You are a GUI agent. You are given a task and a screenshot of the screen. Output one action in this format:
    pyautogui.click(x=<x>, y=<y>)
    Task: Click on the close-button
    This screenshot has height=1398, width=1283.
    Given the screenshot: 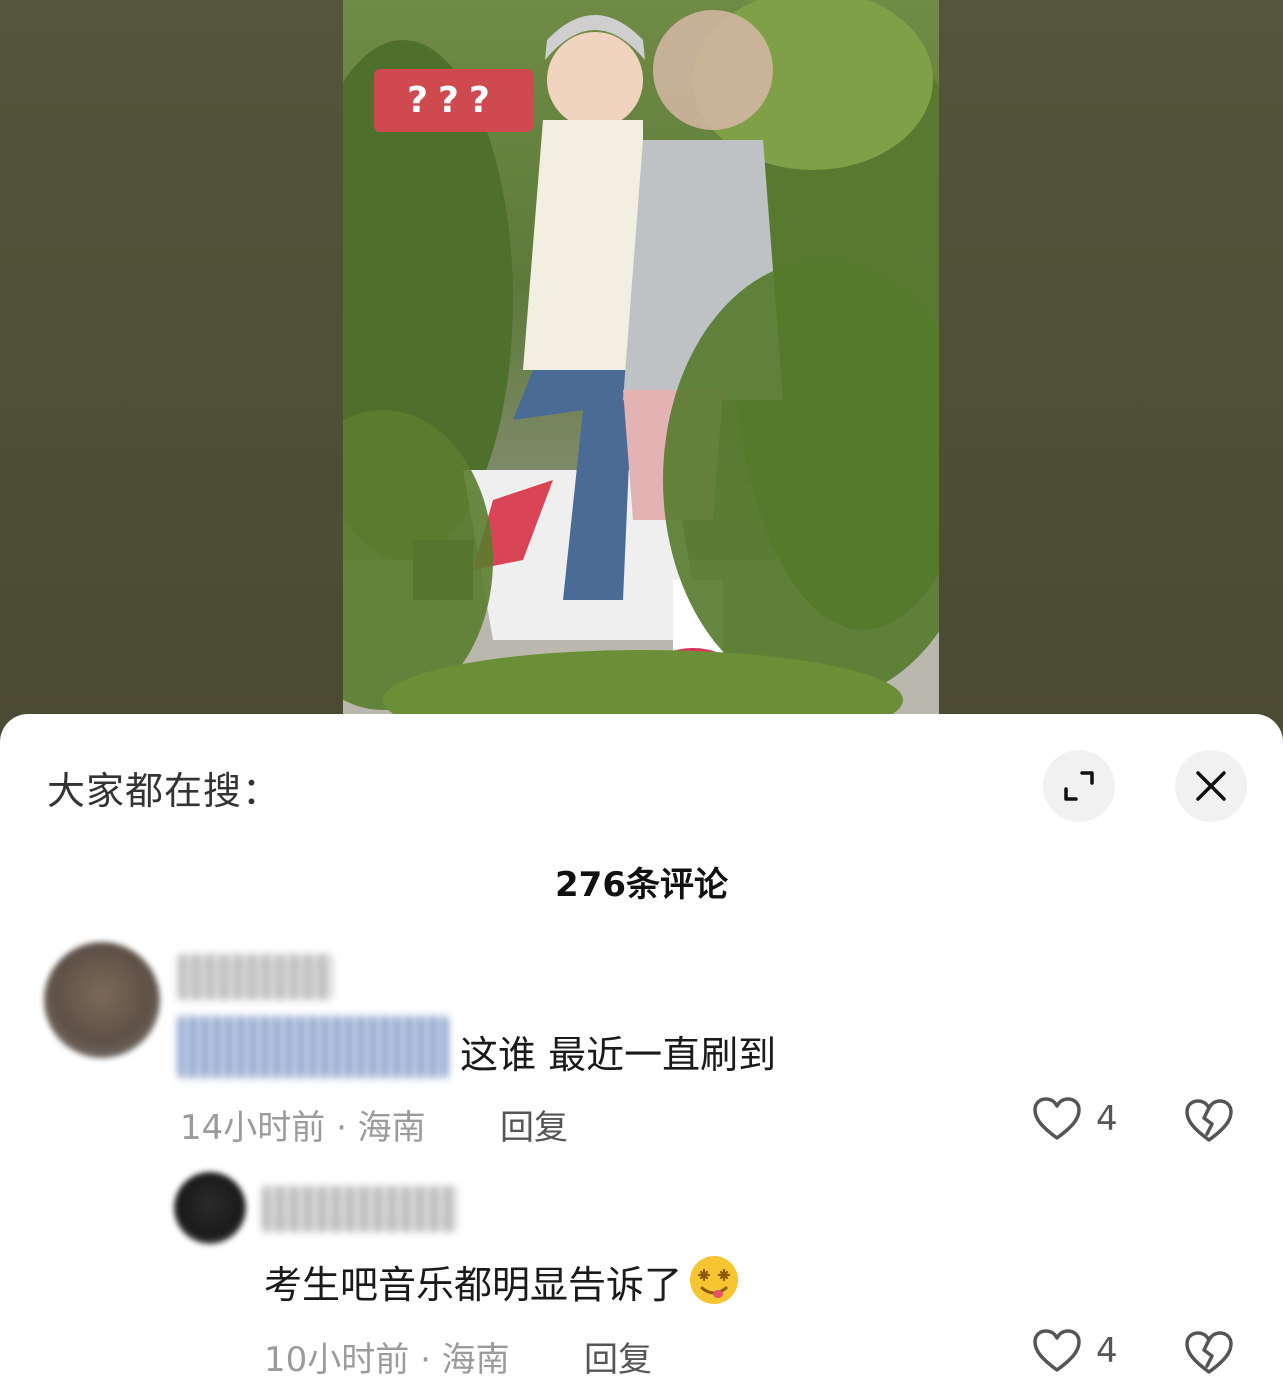 What is the action you would take?
    pyautogui.click(x=1211, y=786)
    